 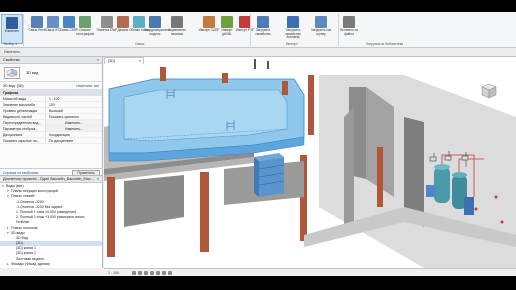 I want to click on ribbon-button-label: Загрузить как группу, so click(x=321, y=32).